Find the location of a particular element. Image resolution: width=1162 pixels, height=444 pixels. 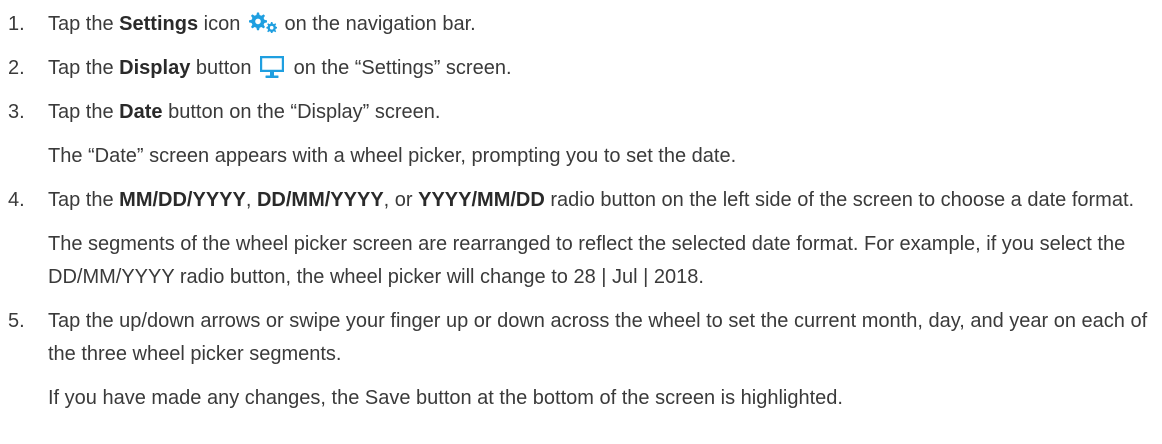

text-segment: on the navigation bar. is located at coordinates (377, 24).